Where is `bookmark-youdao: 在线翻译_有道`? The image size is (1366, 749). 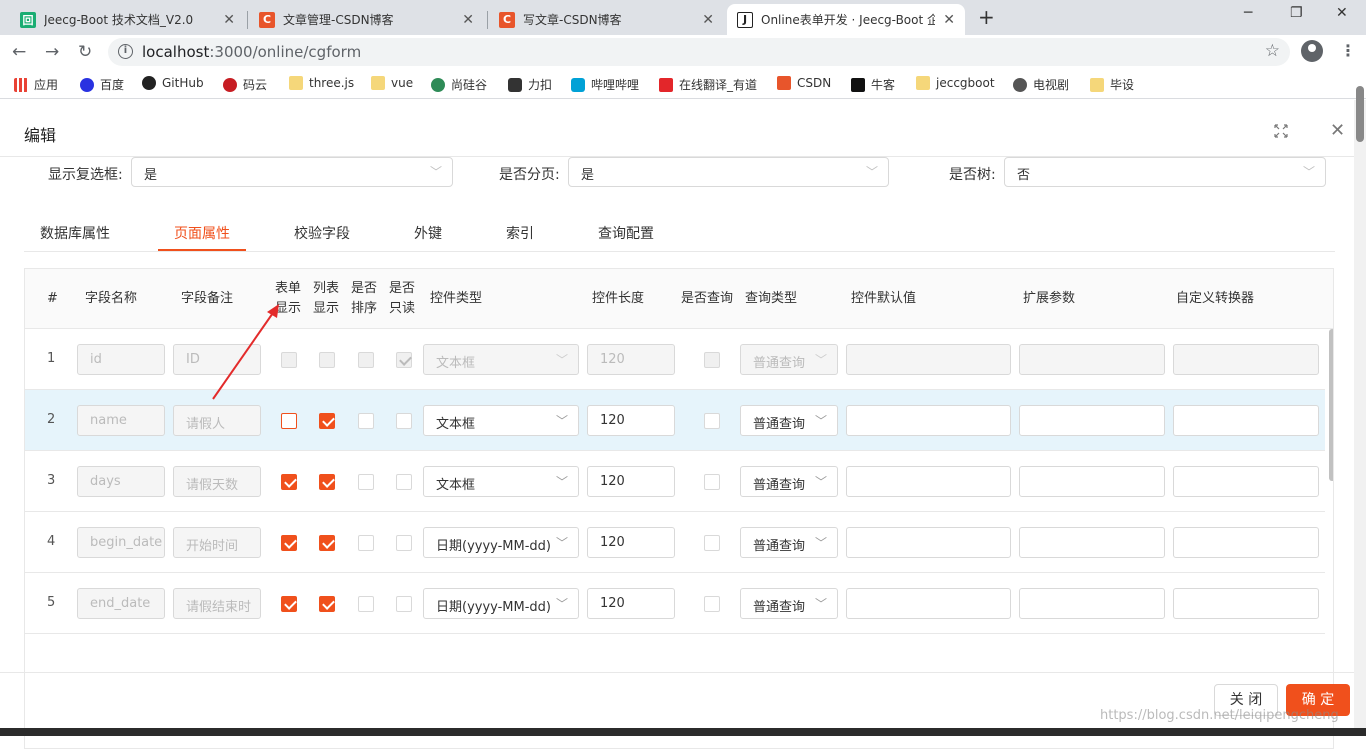
bookmark-youdao: 在线翻译_有道 is located at coordinates (708, 84).